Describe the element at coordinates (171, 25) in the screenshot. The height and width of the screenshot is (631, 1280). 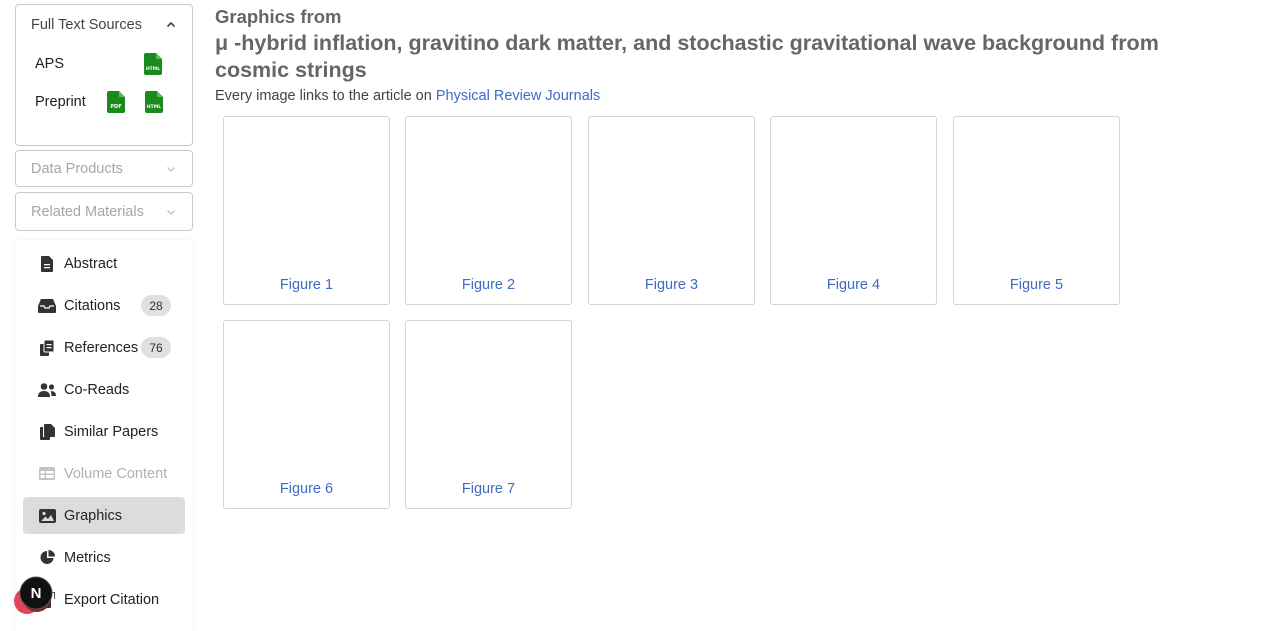
I see `chevron-up-icon` at that location.